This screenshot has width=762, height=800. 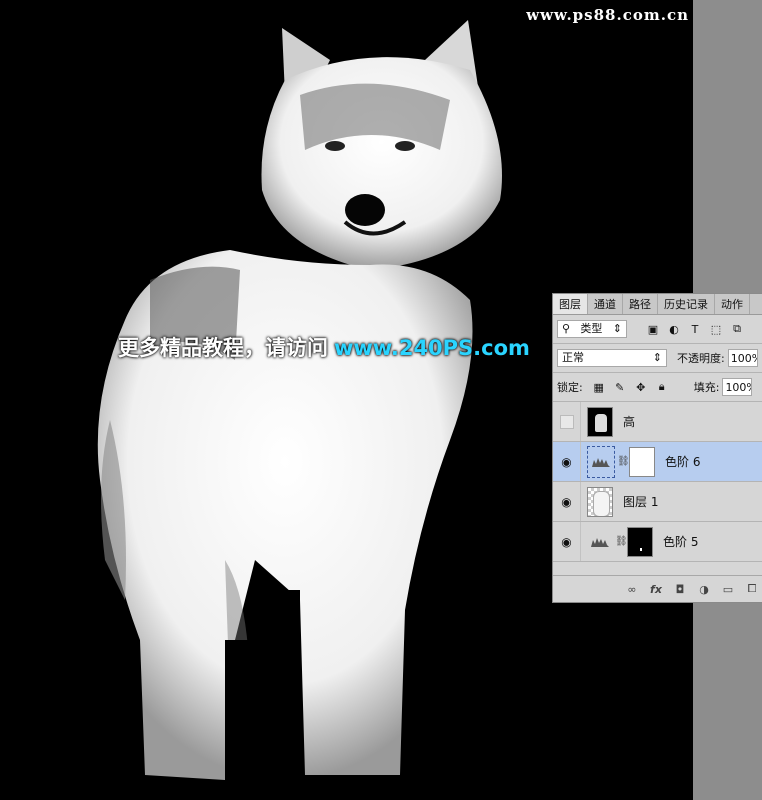 What do you see at coordinates (704, 589) in the screenshot?
I see `new-adjustment-icon: ◑` at bounding box center [704, 589].